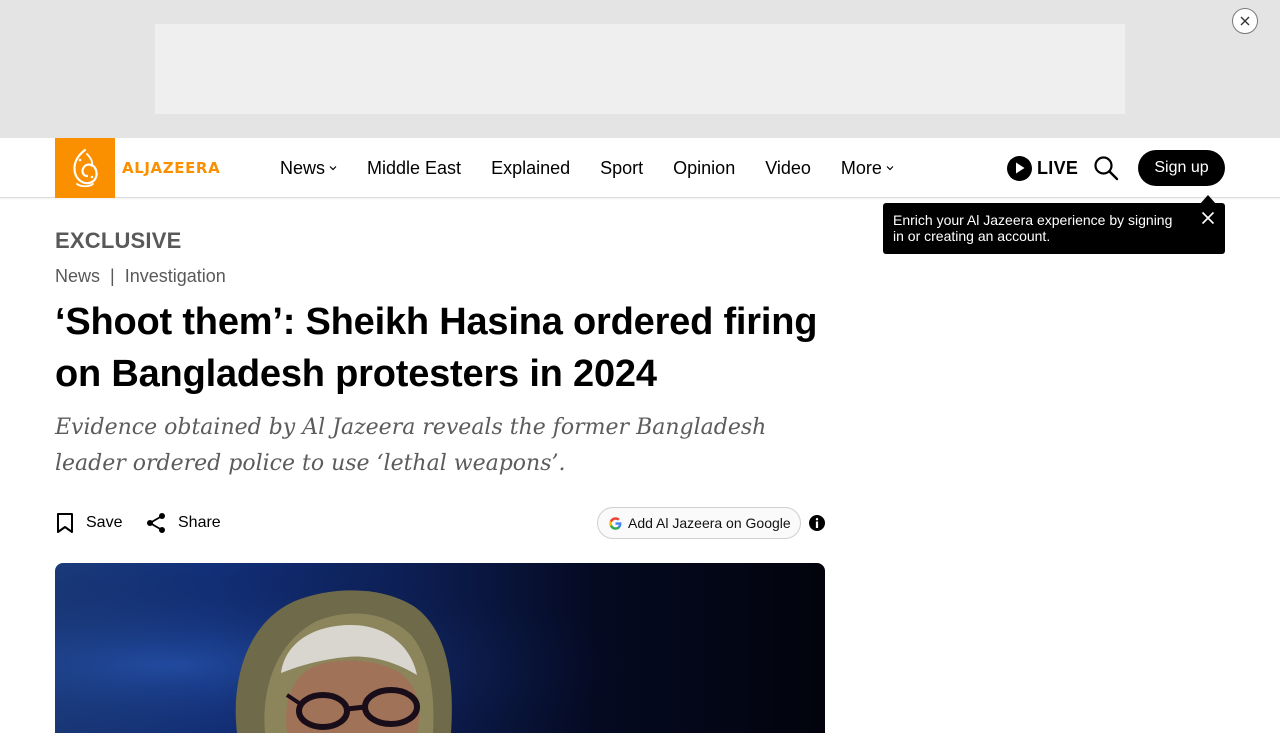 The width and height of the screenshot is (1280, 733). I want to click on nav-item-label: Explained, so click(531, 167).